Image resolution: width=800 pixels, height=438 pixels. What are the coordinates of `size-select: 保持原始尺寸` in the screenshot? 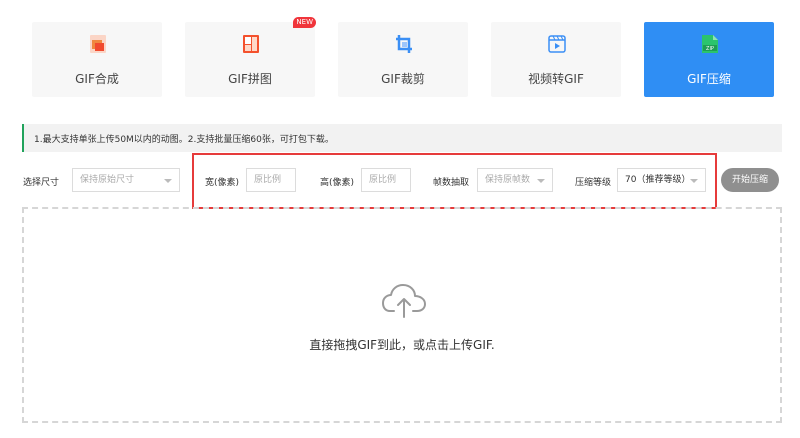 It's located at (126, 180).